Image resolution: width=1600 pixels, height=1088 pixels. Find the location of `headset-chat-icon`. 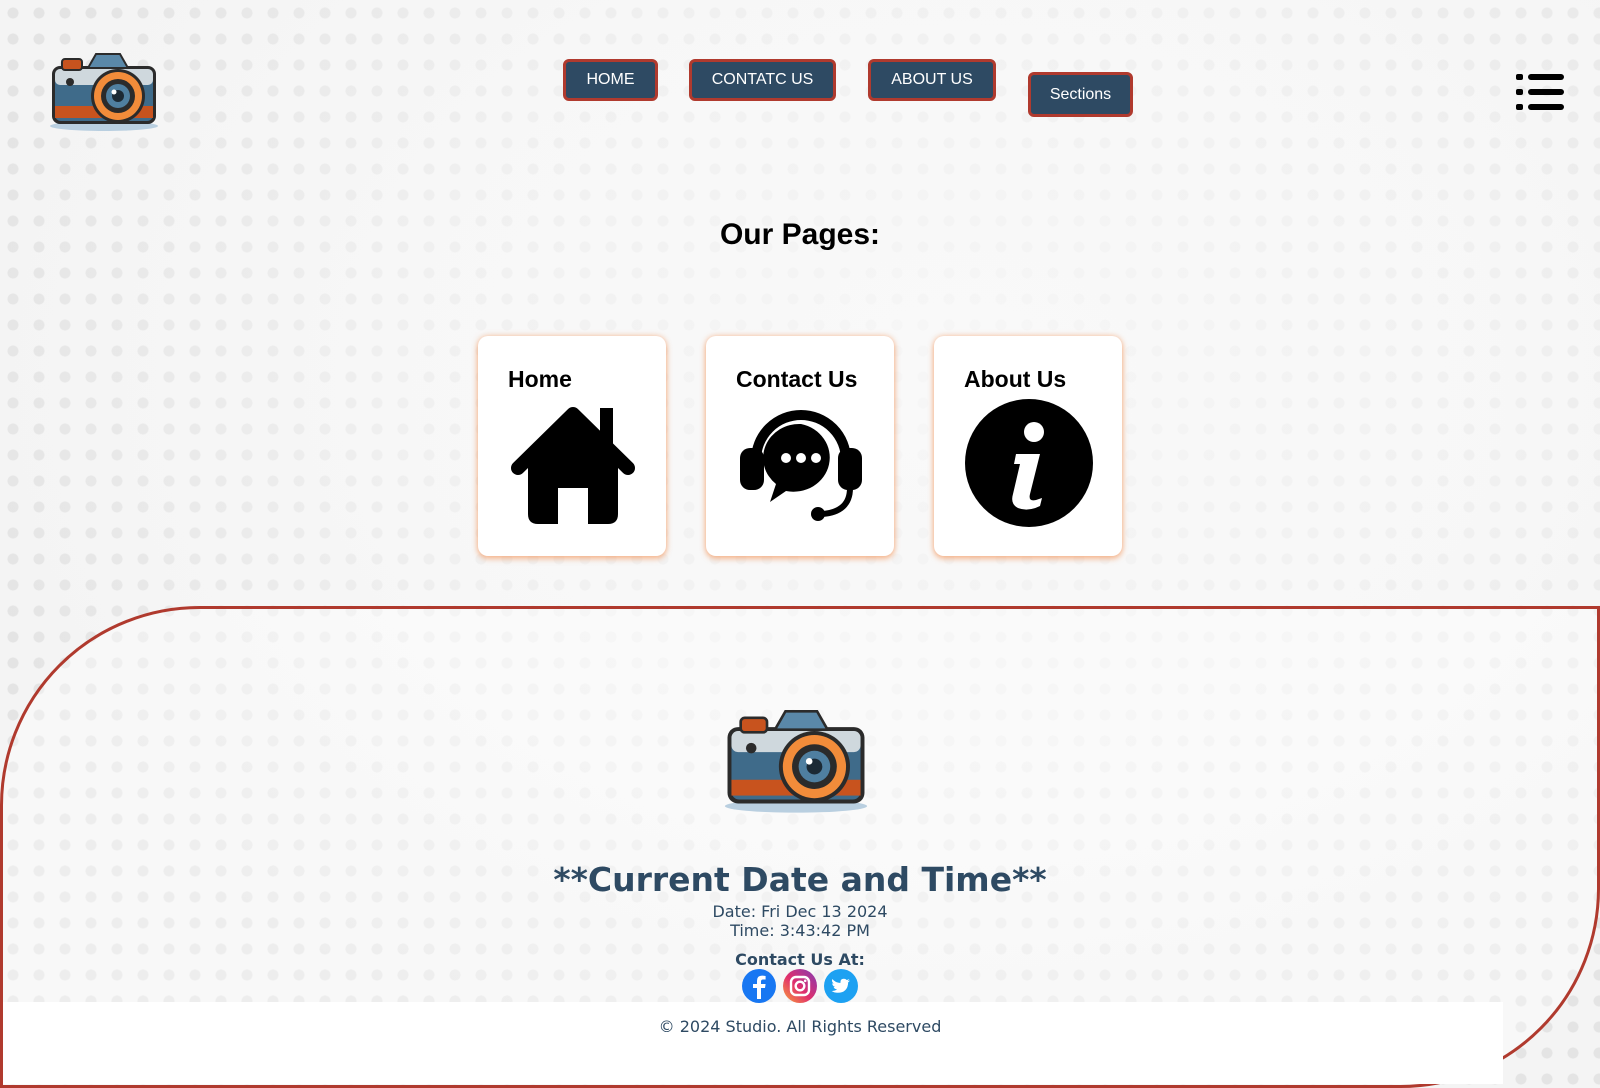

headset-chat-icon is located at coordinates (801, 463).